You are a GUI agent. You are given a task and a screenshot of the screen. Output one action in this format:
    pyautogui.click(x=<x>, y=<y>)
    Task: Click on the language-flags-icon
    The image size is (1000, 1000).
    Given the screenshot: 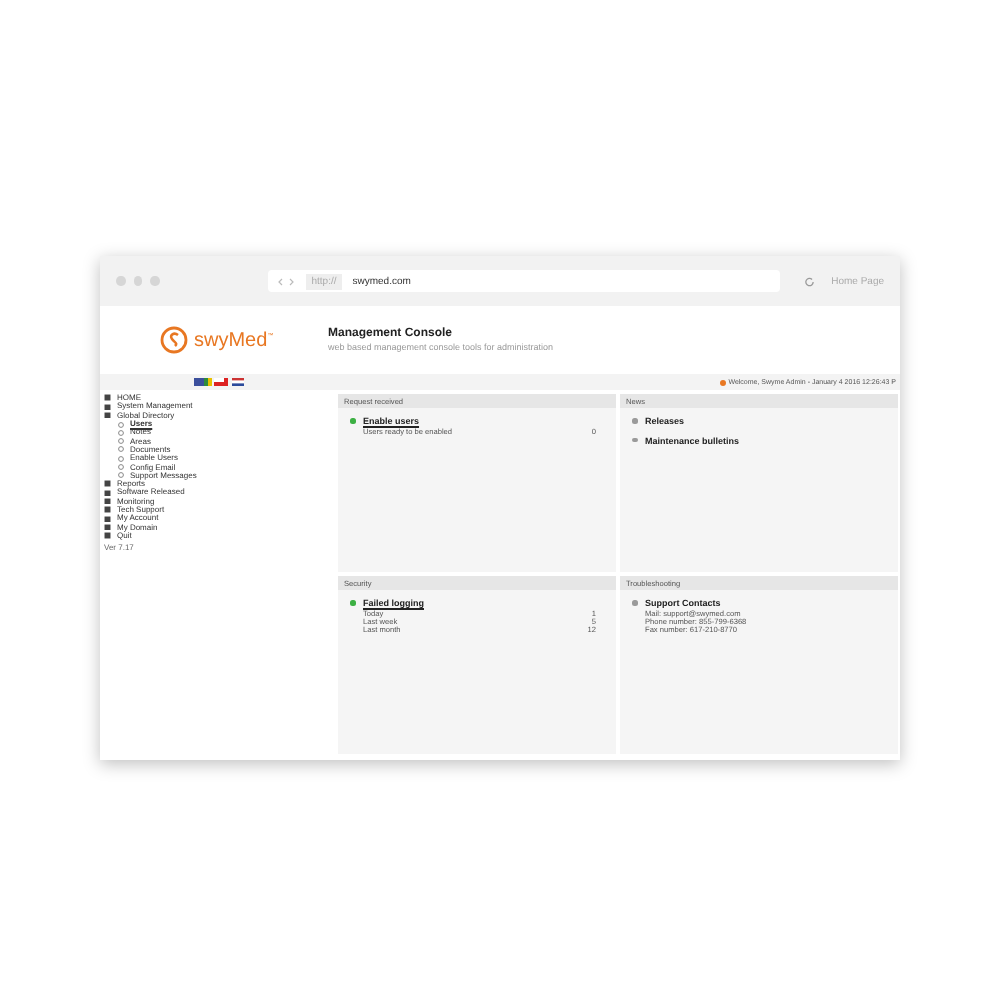 What is the action you would take?
    pyautogui.click(x=219, y=382)
    